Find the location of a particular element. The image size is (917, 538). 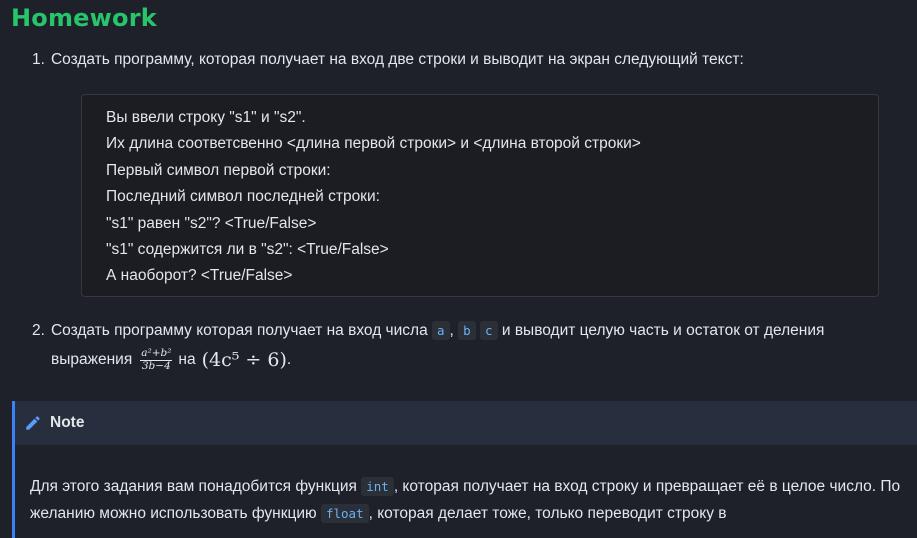

task-2-end: . is located at coordinates (289, 359).